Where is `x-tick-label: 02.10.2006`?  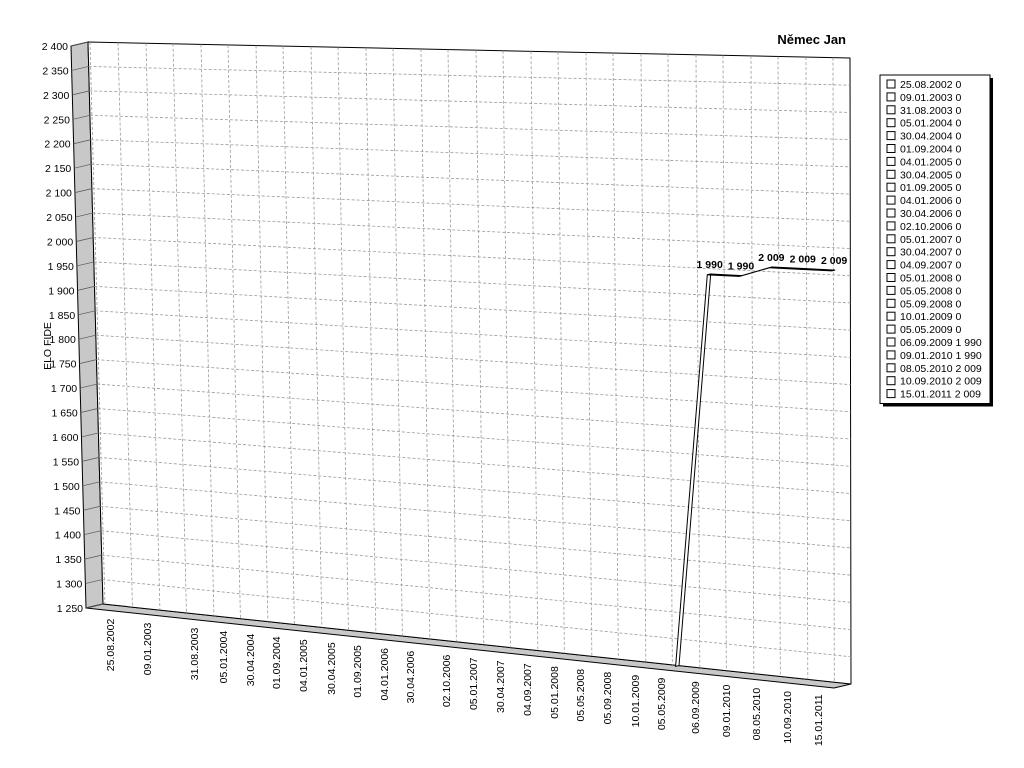
x-tick-label: 02.10.2006 is located at coordinates (447, 680).